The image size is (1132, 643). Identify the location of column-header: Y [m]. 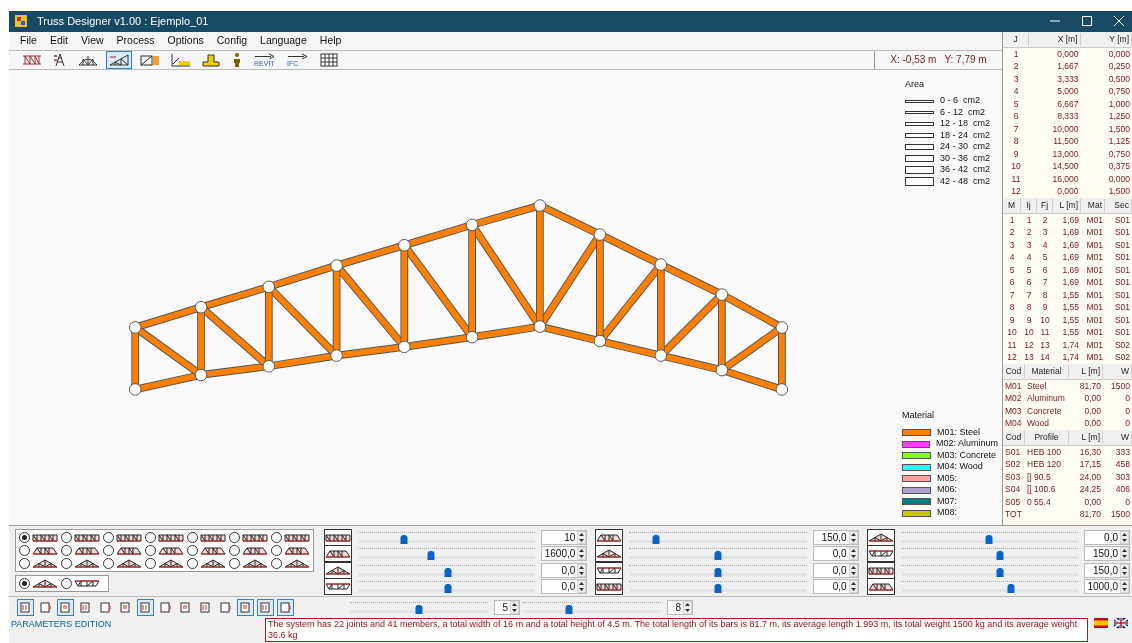
(1106, 39).